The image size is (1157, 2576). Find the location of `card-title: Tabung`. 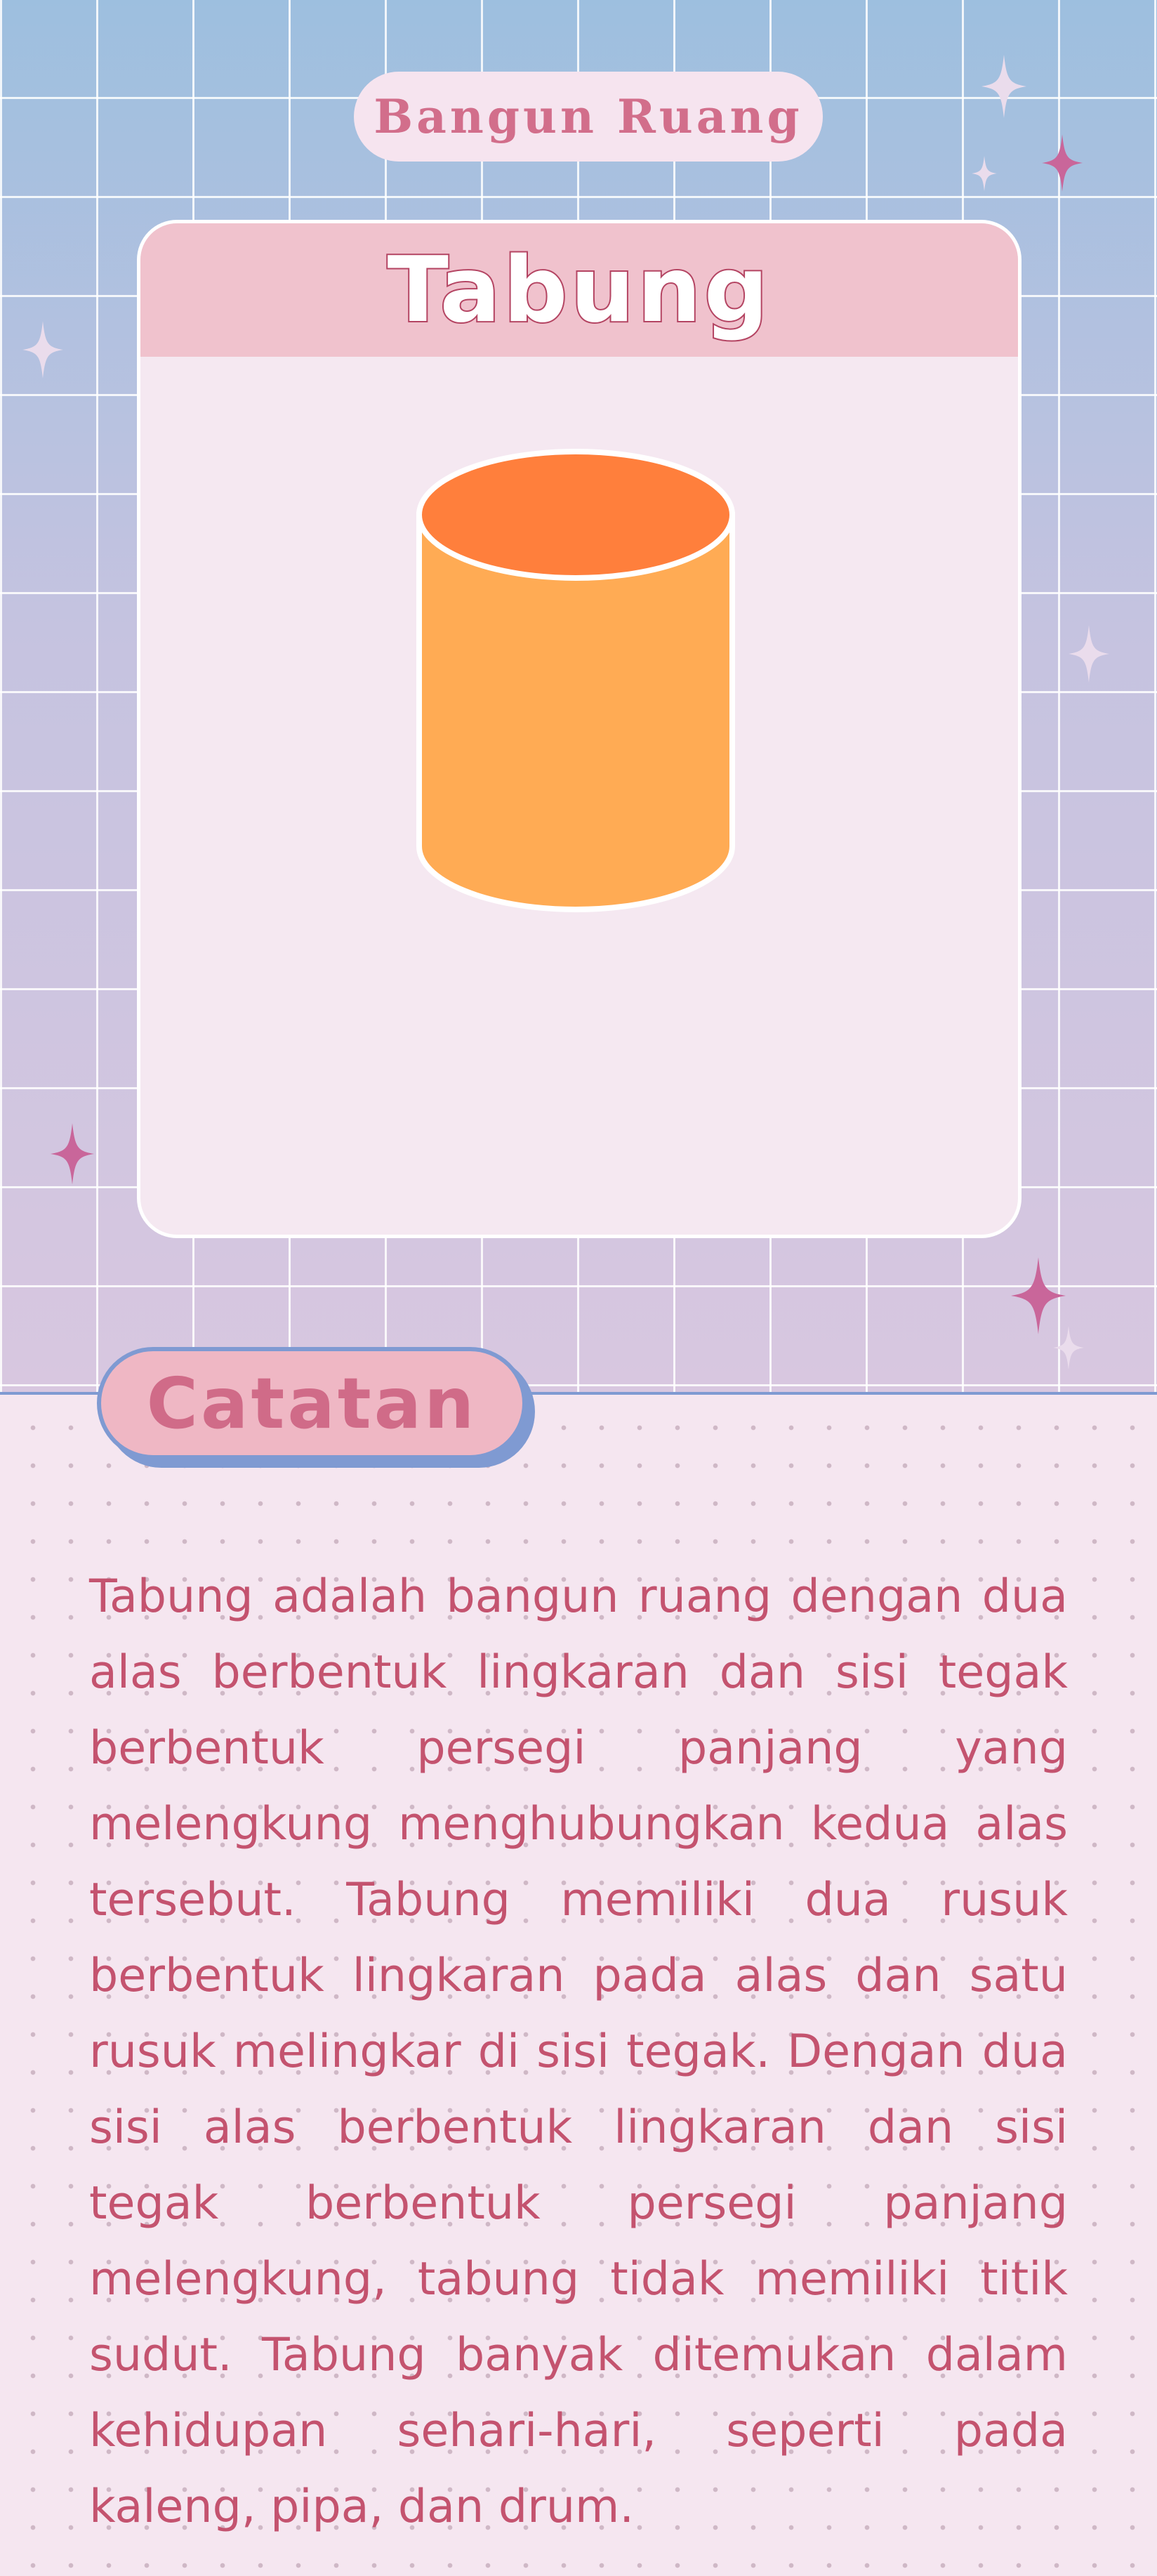

card-title: Tabung is located at coordinates (579, 290).